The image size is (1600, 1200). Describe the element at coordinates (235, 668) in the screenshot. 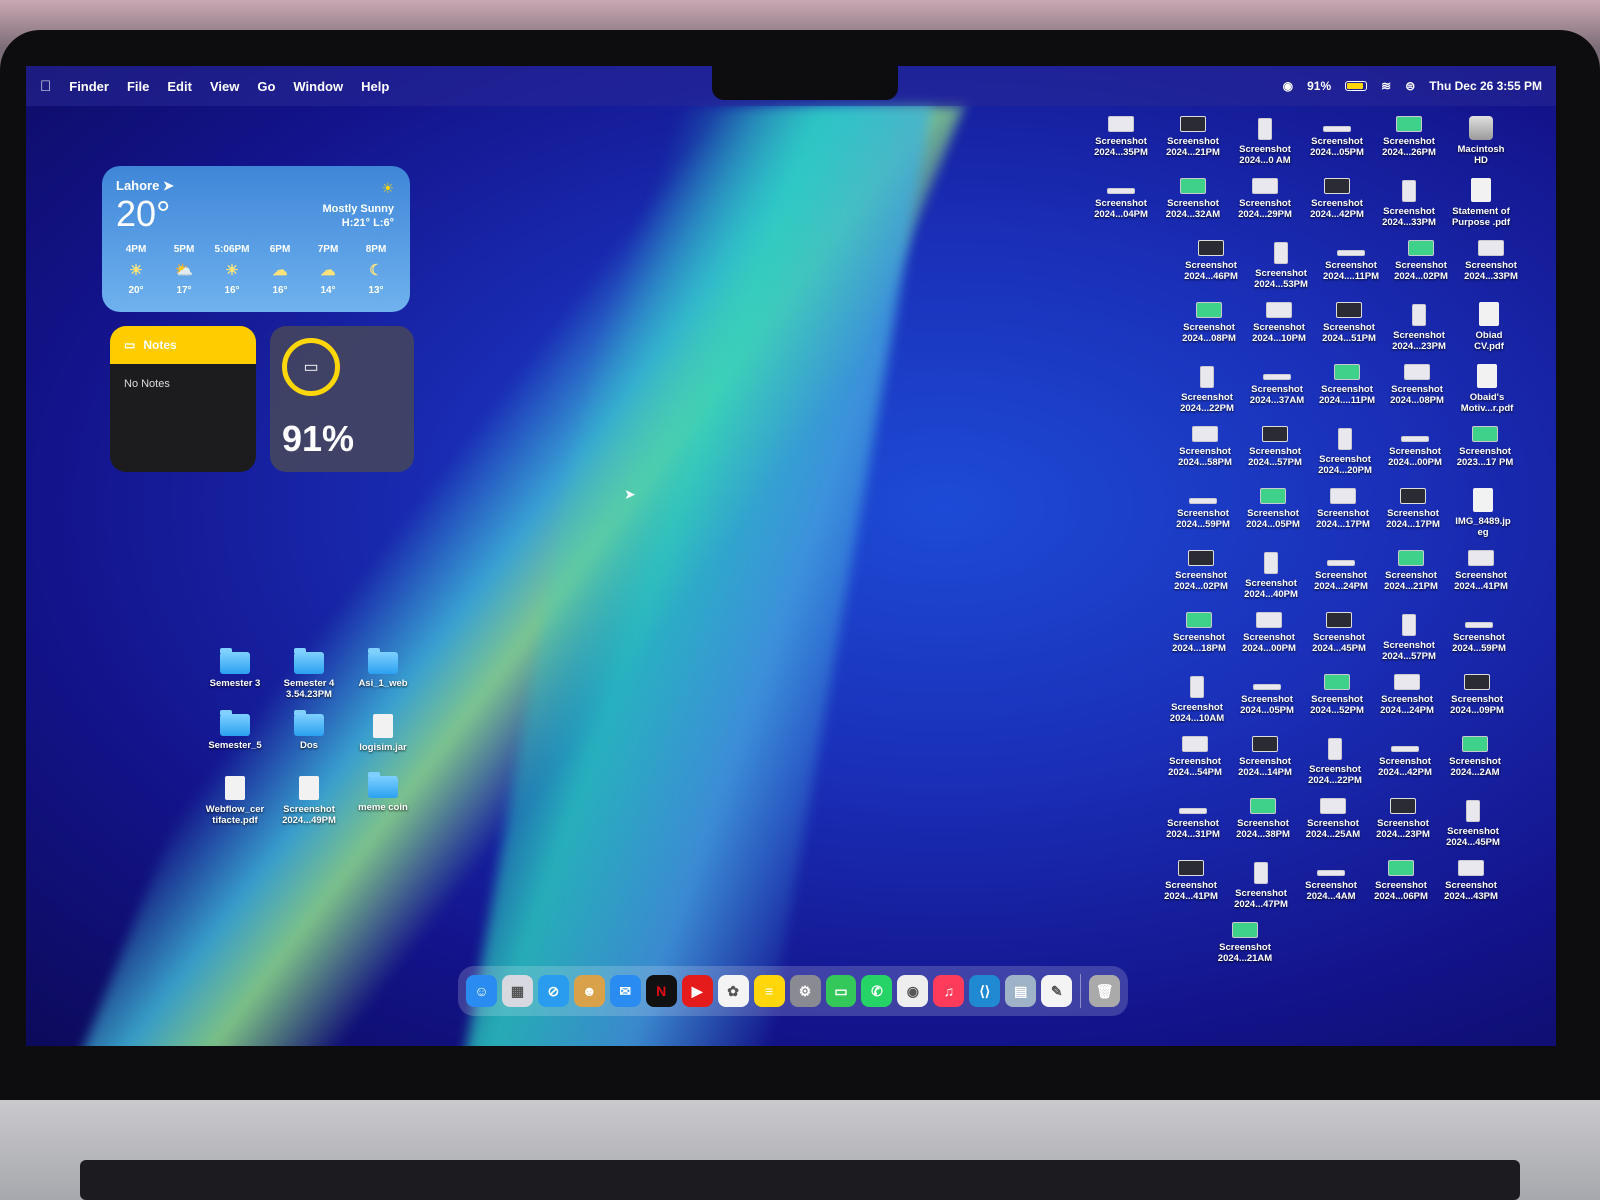

I see `desktop-item: Semester 3` at that location.